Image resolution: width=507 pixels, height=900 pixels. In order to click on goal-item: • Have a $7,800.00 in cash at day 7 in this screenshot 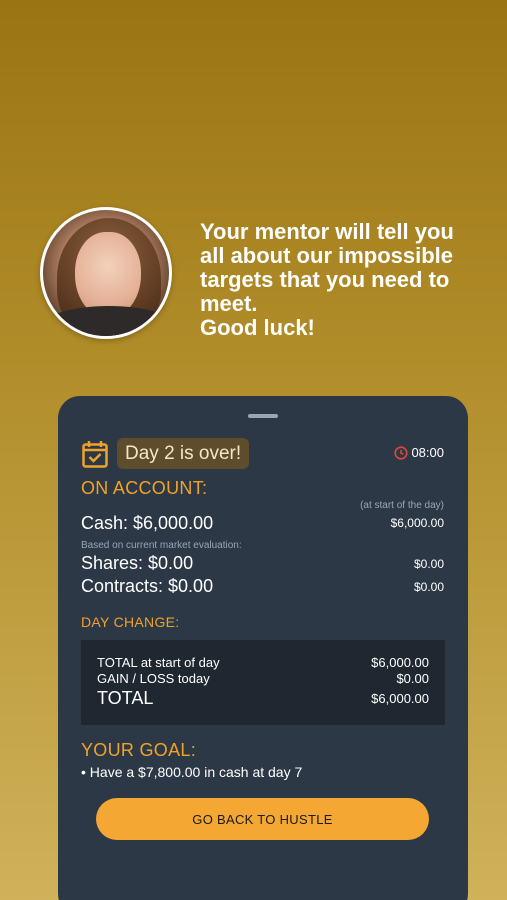, I will do `click(192, 772)`.